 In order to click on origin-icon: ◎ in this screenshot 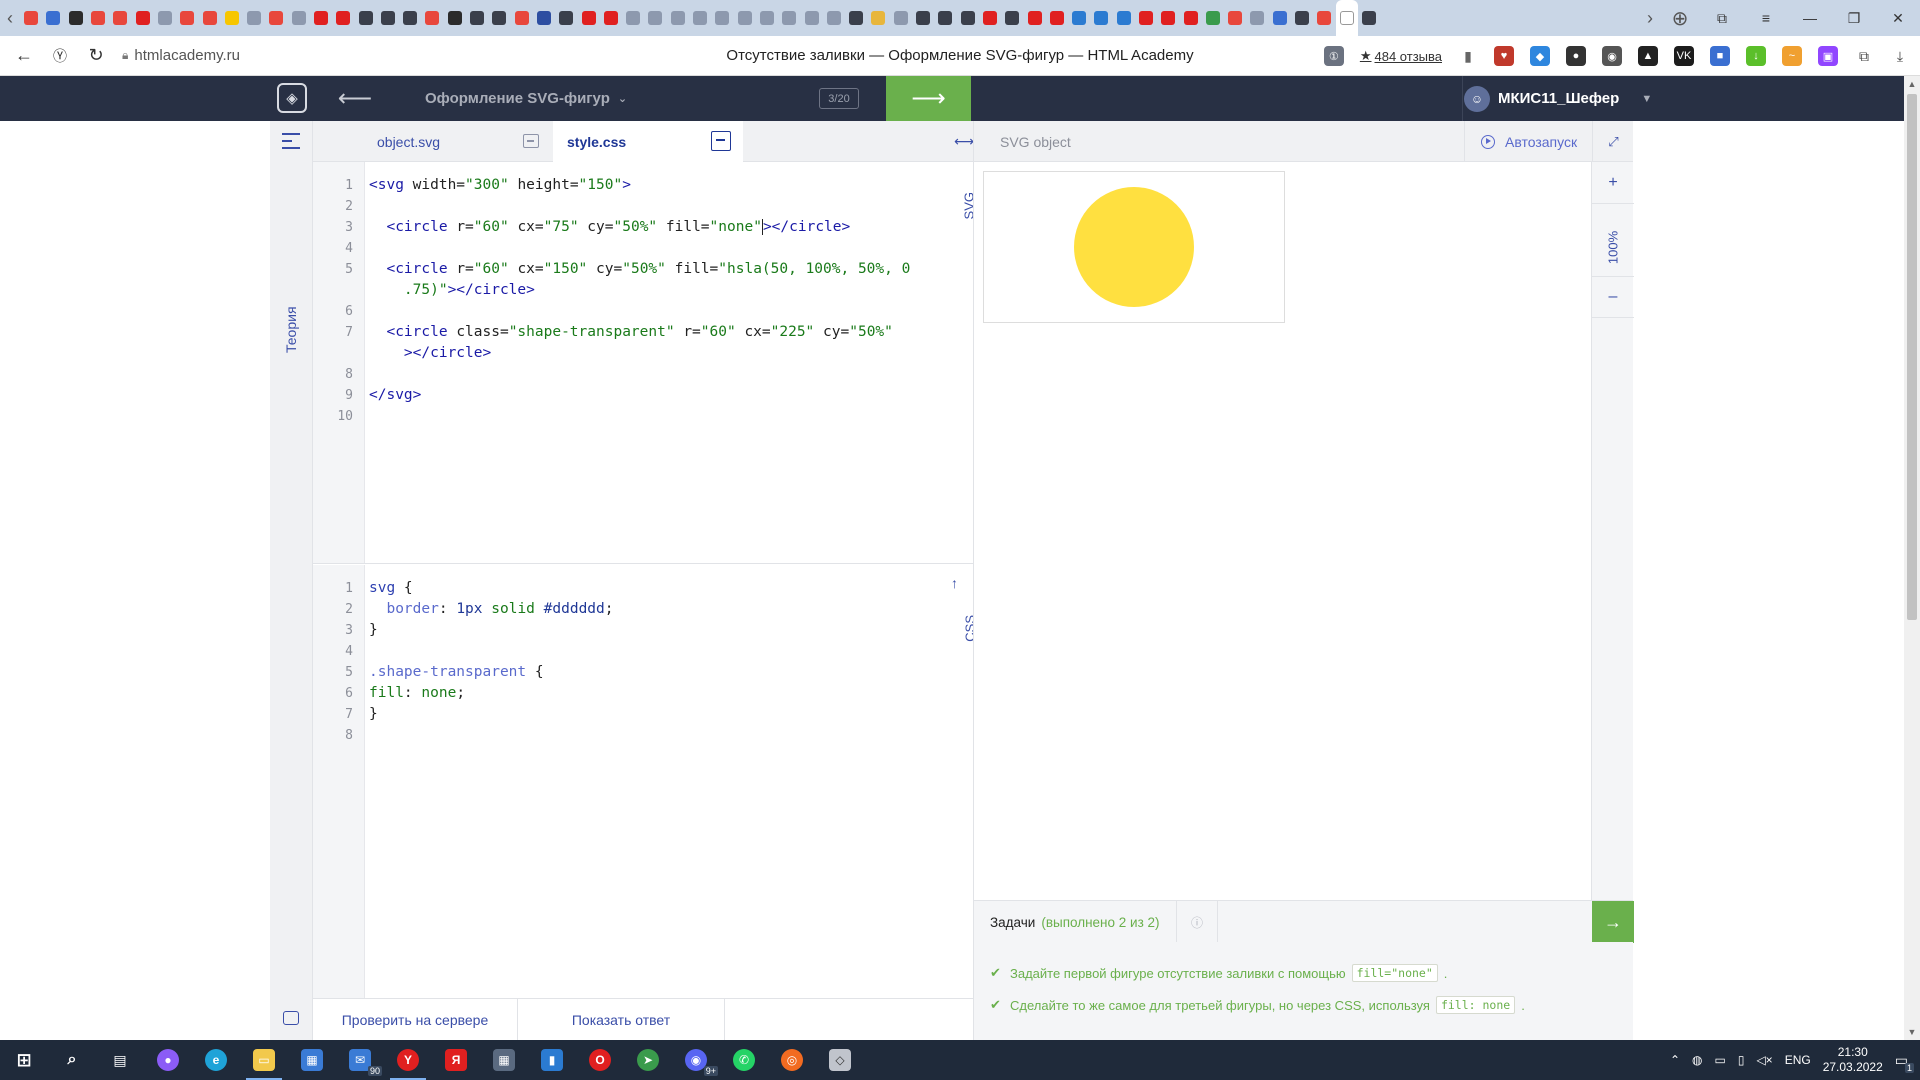, I will do `click(792, 1060)`.